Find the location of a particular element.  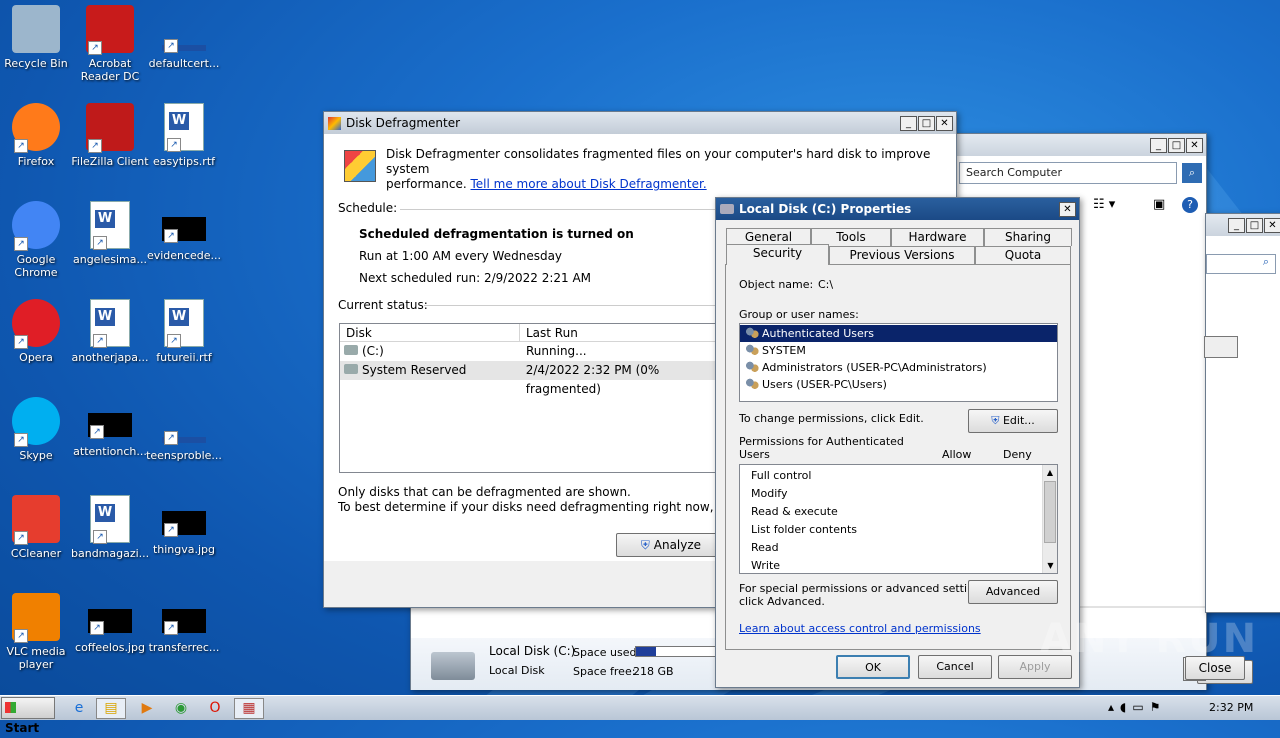

media-player-icon: ▶ is located at coordinates (147, 708).